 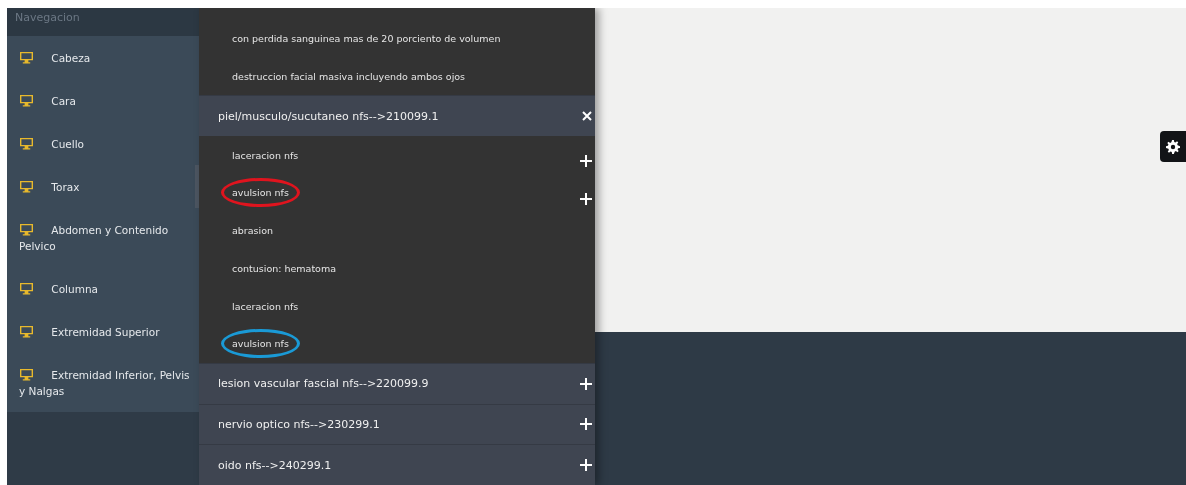 I want to click on option-item: con perdida sanguinea mas de 20 porciento de volumen, so click(x=366, y=39).